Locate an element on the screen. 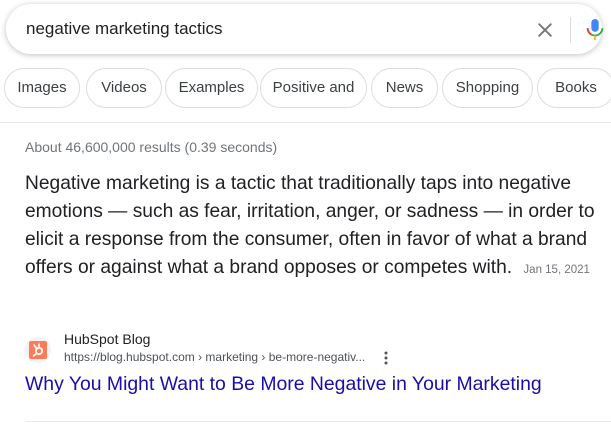 This screenshot has height=433, width=611. result-stats: About 46,600,000 results (0.39 seconds) is located at coordinates (151, 147).